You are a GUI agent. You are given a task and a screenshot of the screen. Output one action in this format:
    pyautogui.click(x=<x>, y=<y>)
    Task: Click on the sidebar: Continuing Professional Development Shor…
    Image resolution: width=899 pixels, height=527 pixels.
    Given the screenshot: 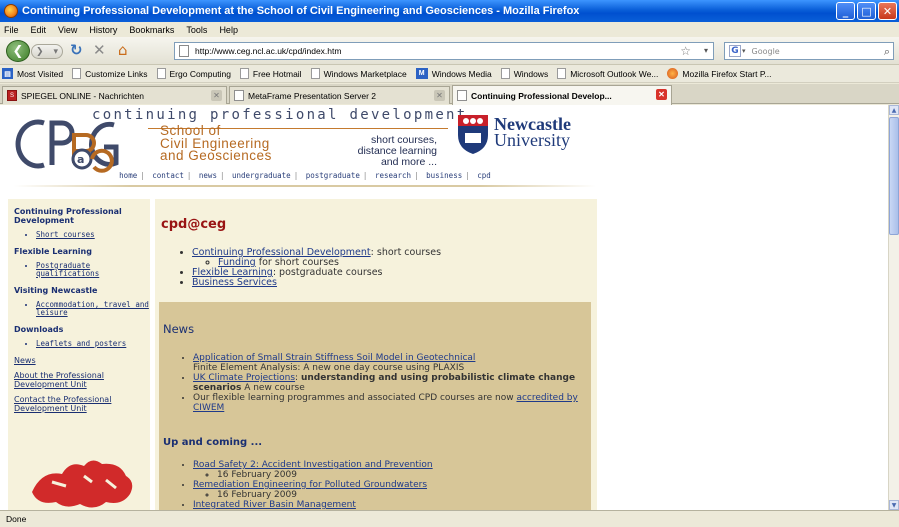 What is the action you would take?
    pyautogui.click(x=79, y=354)
    